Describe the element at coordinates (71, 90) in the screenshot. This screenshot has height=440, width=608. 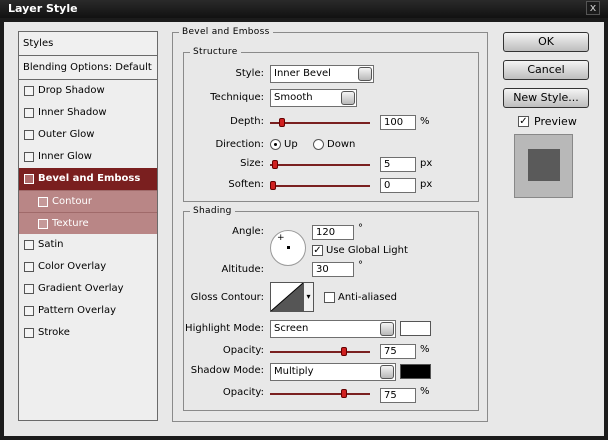
I see `style-item-label: Drop Shadow` at that location.